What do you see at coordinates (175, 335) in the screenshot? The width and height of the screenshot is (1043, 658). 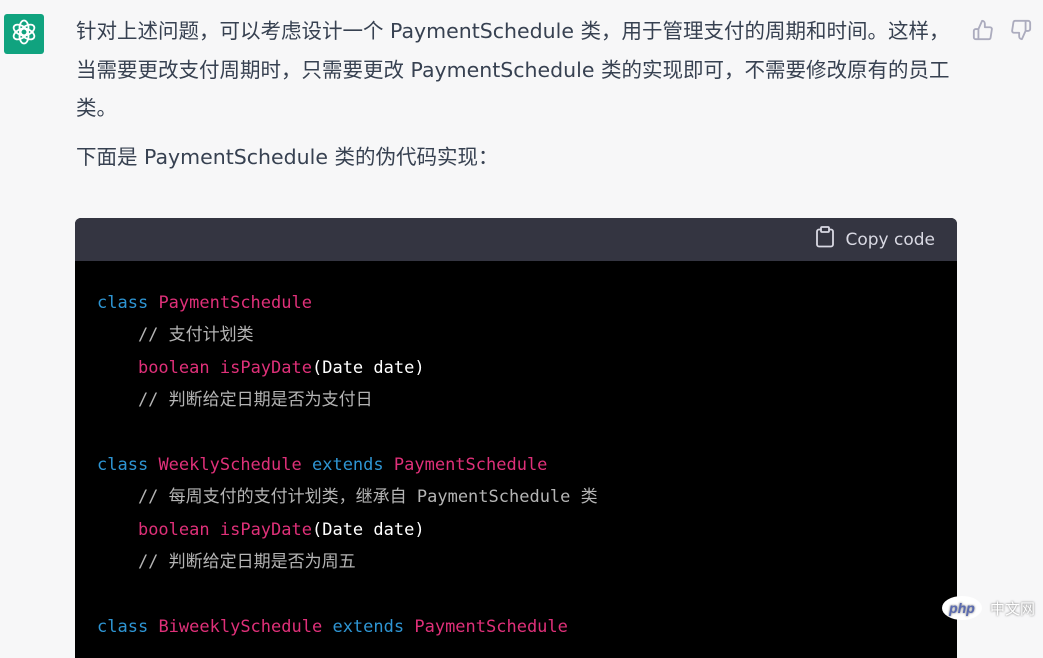 I see `code-token: // 支付计划类` at bounding box center [175, 335].